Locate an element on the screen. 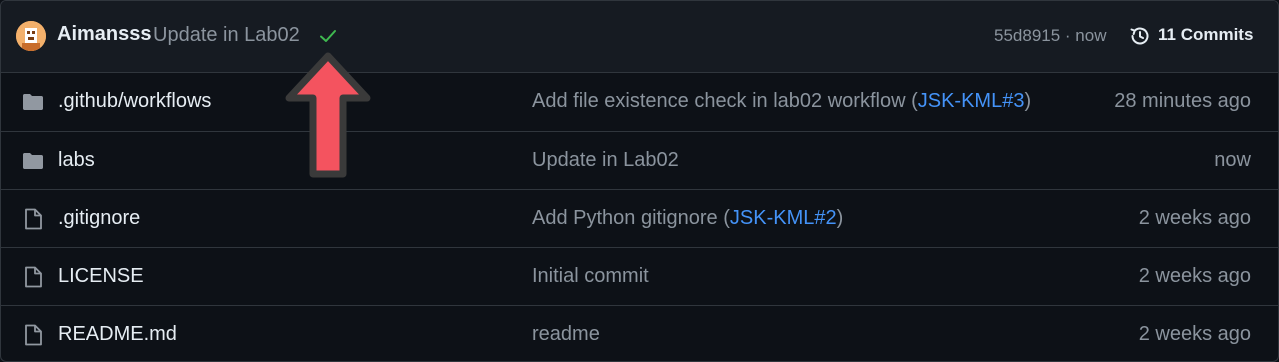 The image size is (1279, 362). history-icon is located at coordinates (1140, 36).